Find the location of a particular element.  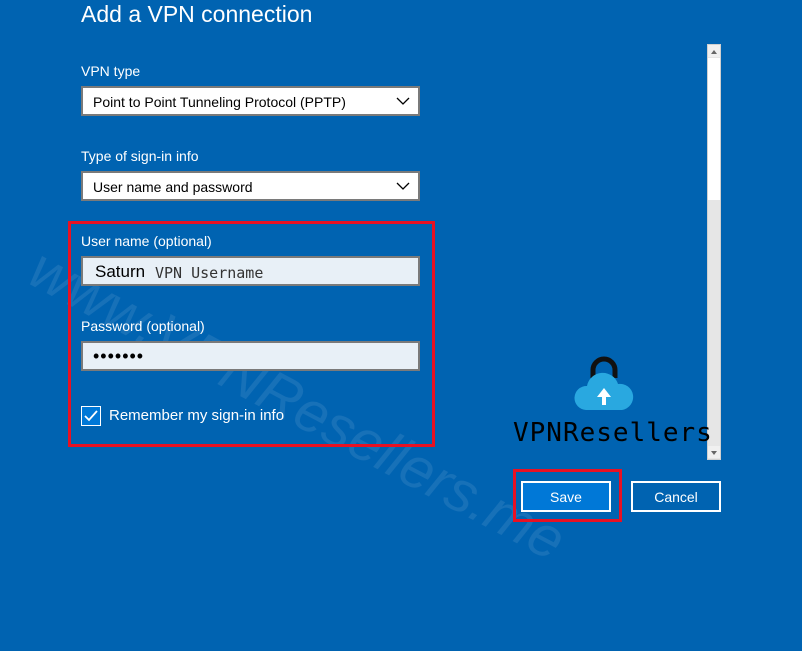

remember-label: Remember my sign-in info is located at coordinates (197, 415).